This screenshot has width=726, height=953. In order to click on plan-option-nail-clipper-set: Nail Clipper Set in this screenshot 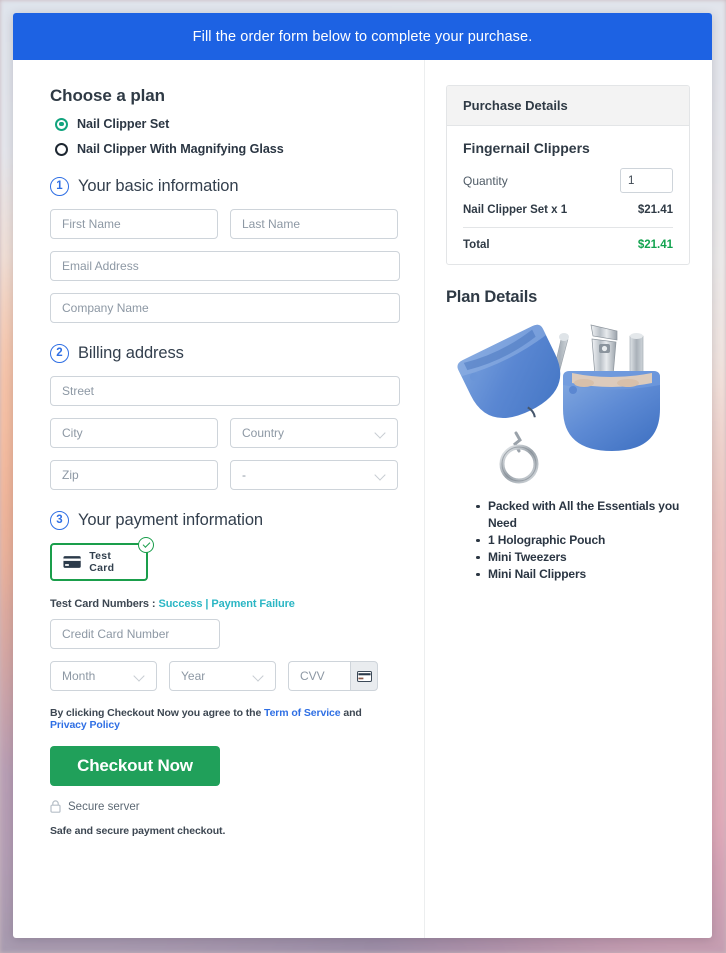, I will do `click(225, 124)`.